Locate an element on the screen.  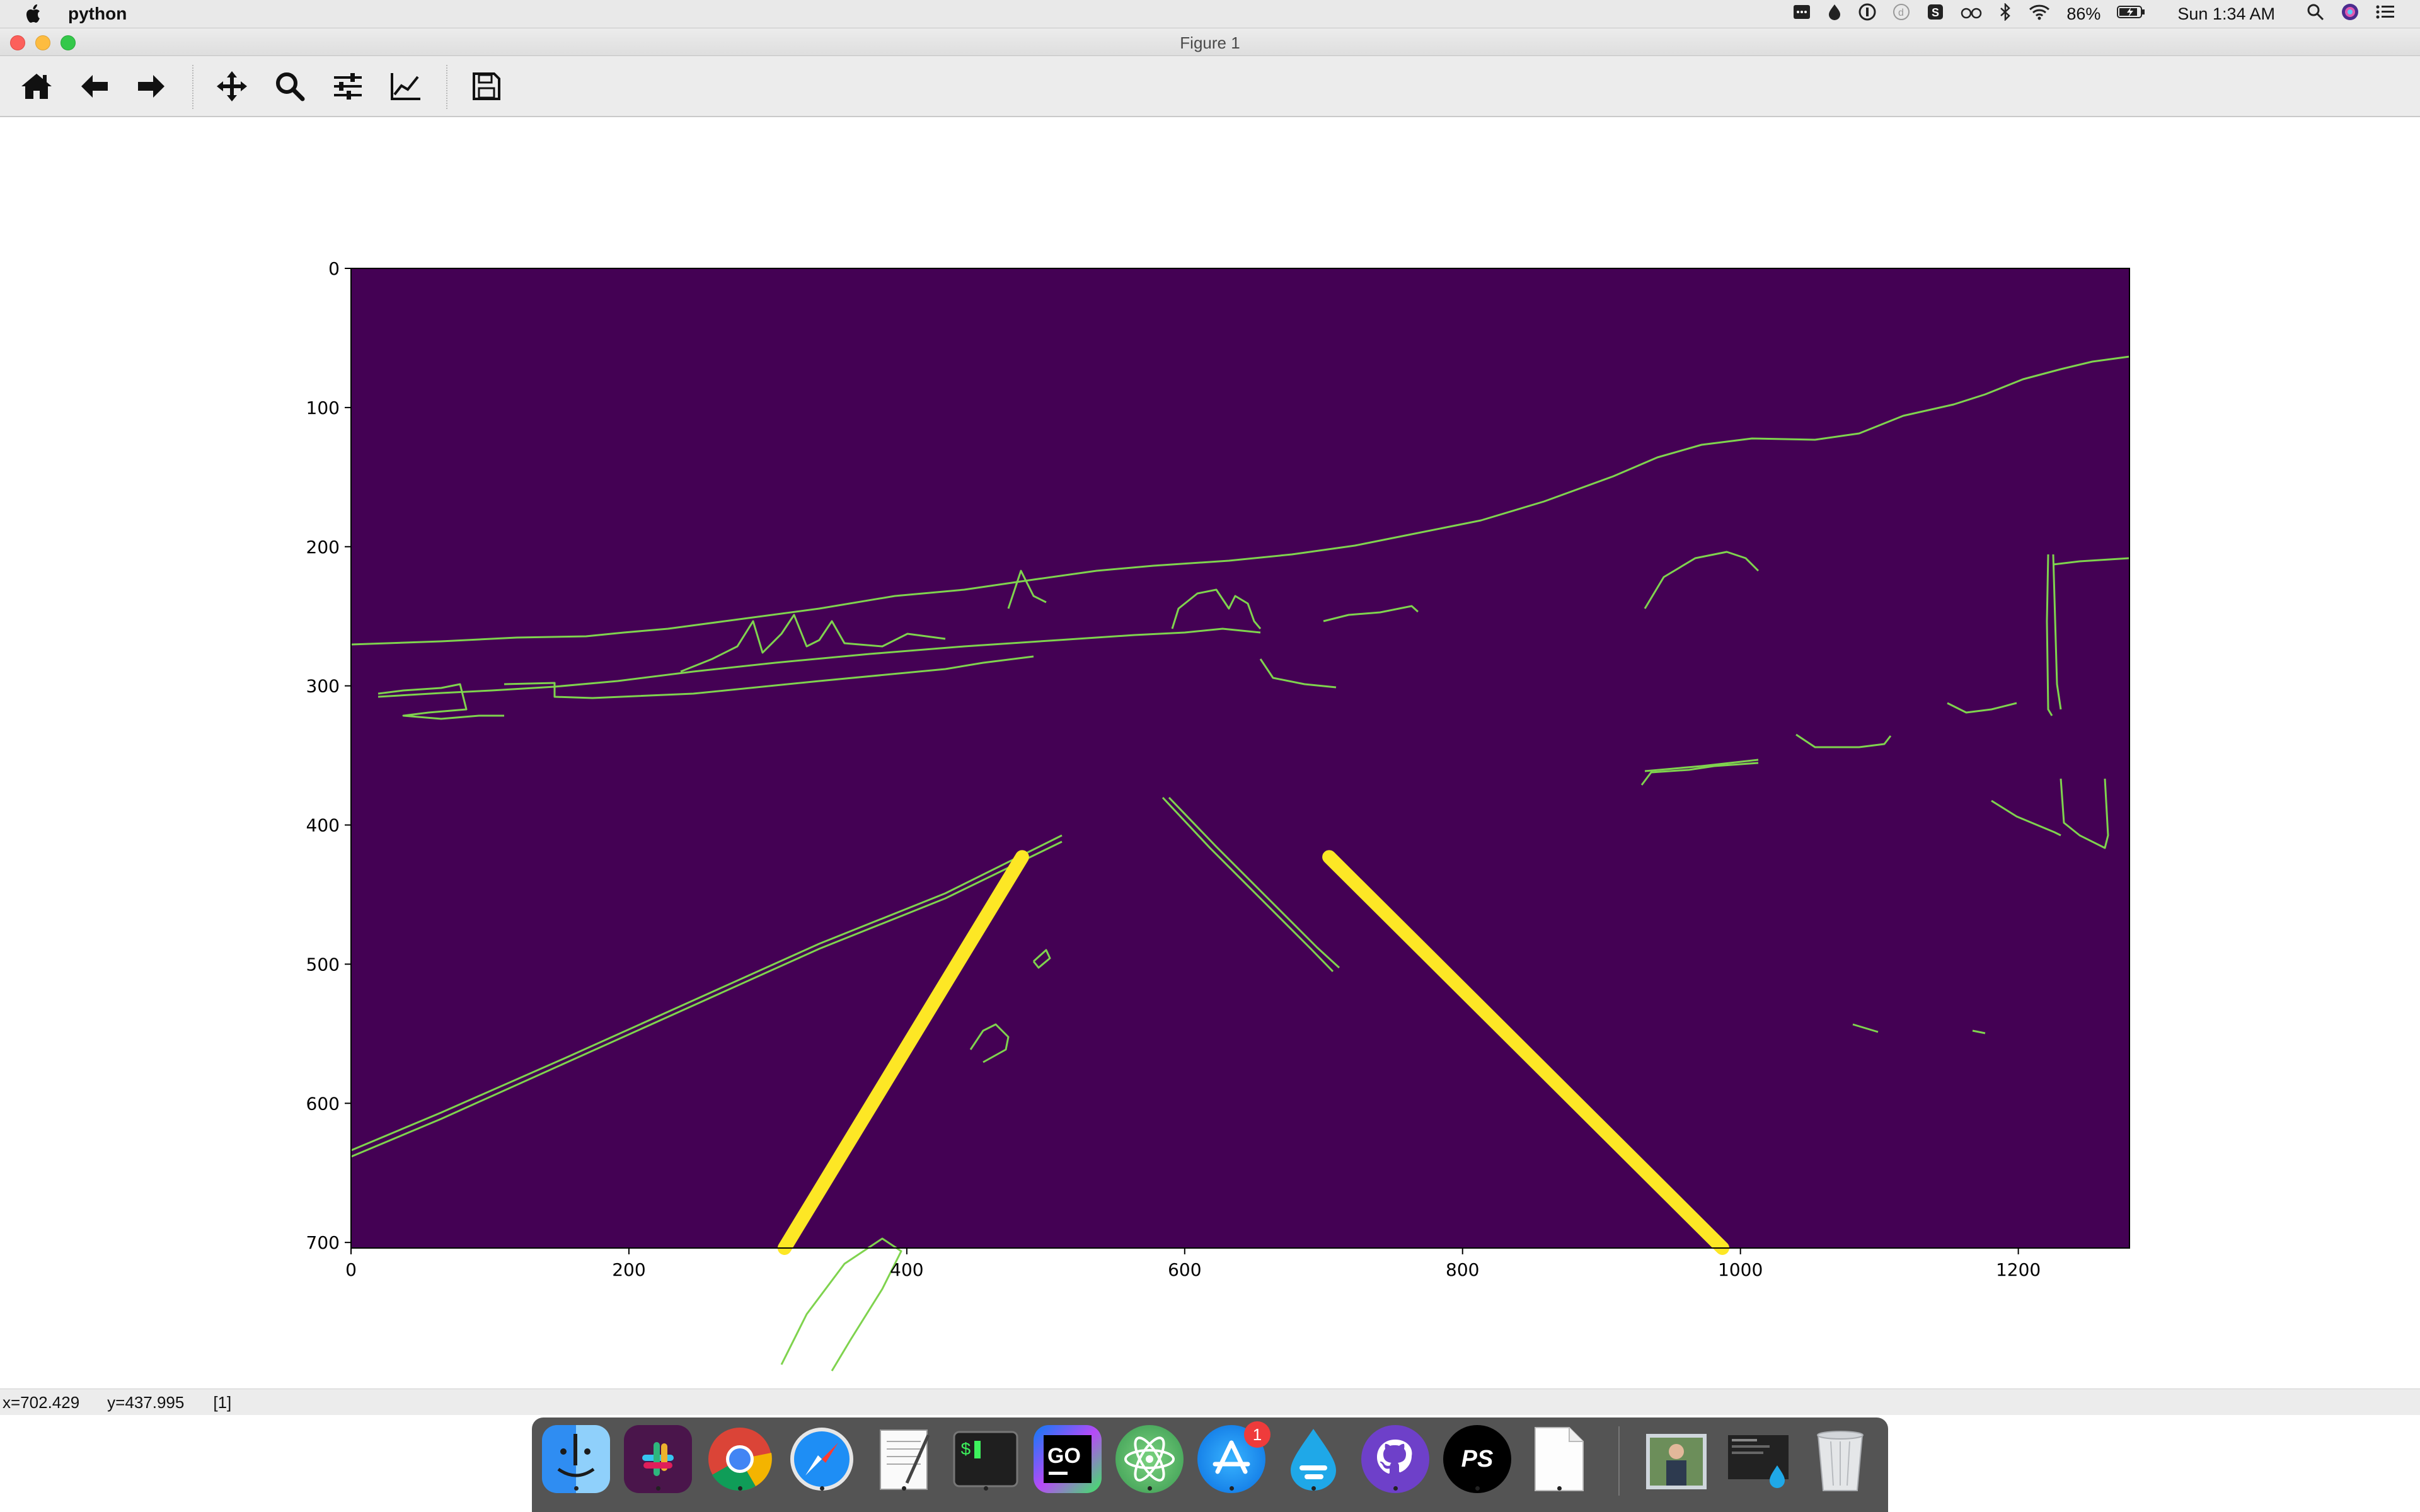
onepassword-icon is located at coordinates (1867, 14).